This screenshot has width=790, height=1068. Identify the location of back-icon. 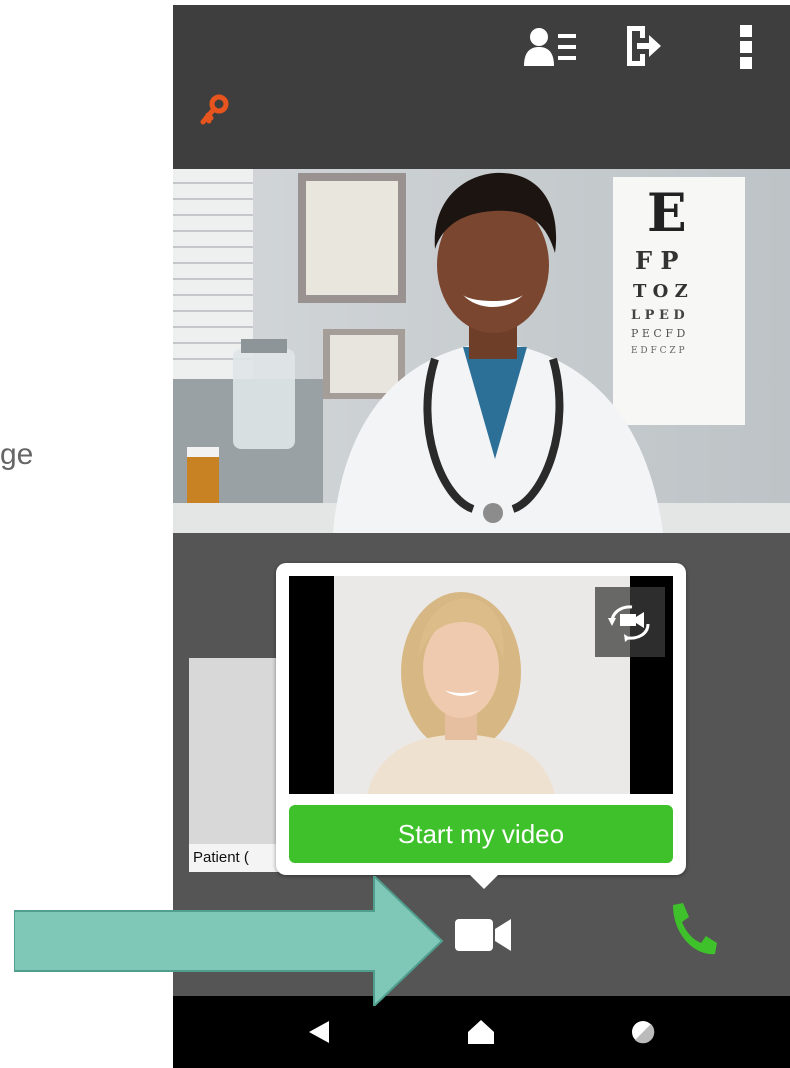
(319, 1032).